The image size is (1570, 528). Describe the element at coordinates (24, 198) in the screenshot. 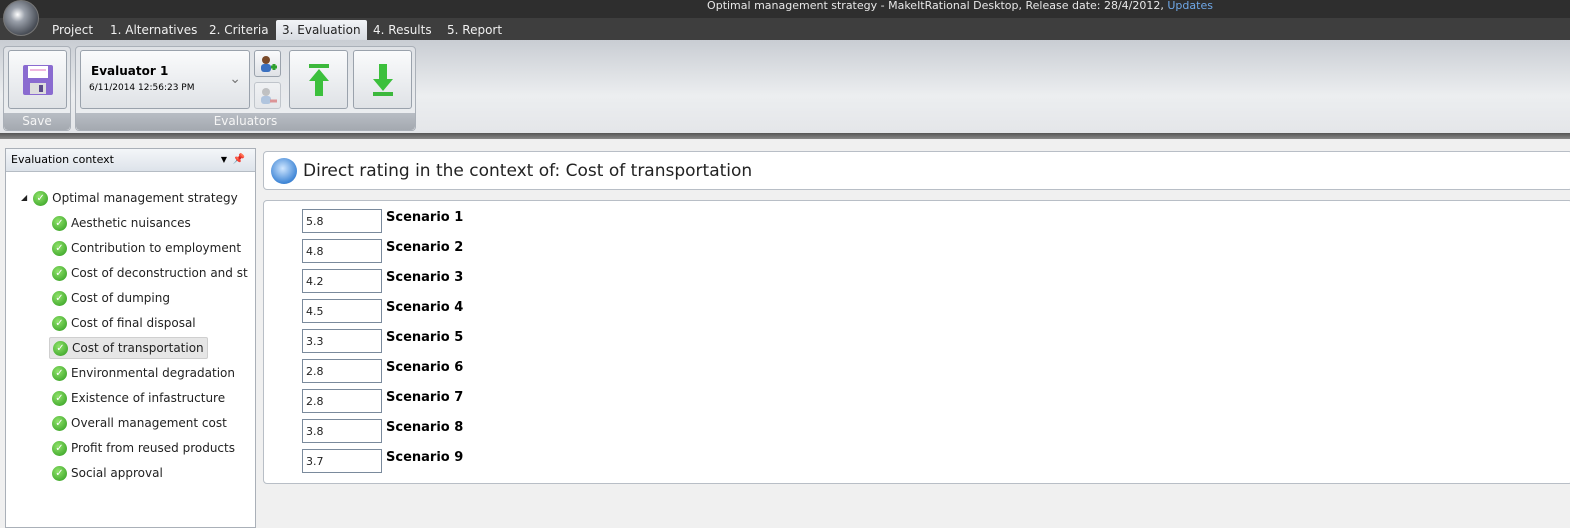

I see `expand-triangle-icon: ◢` at that location.